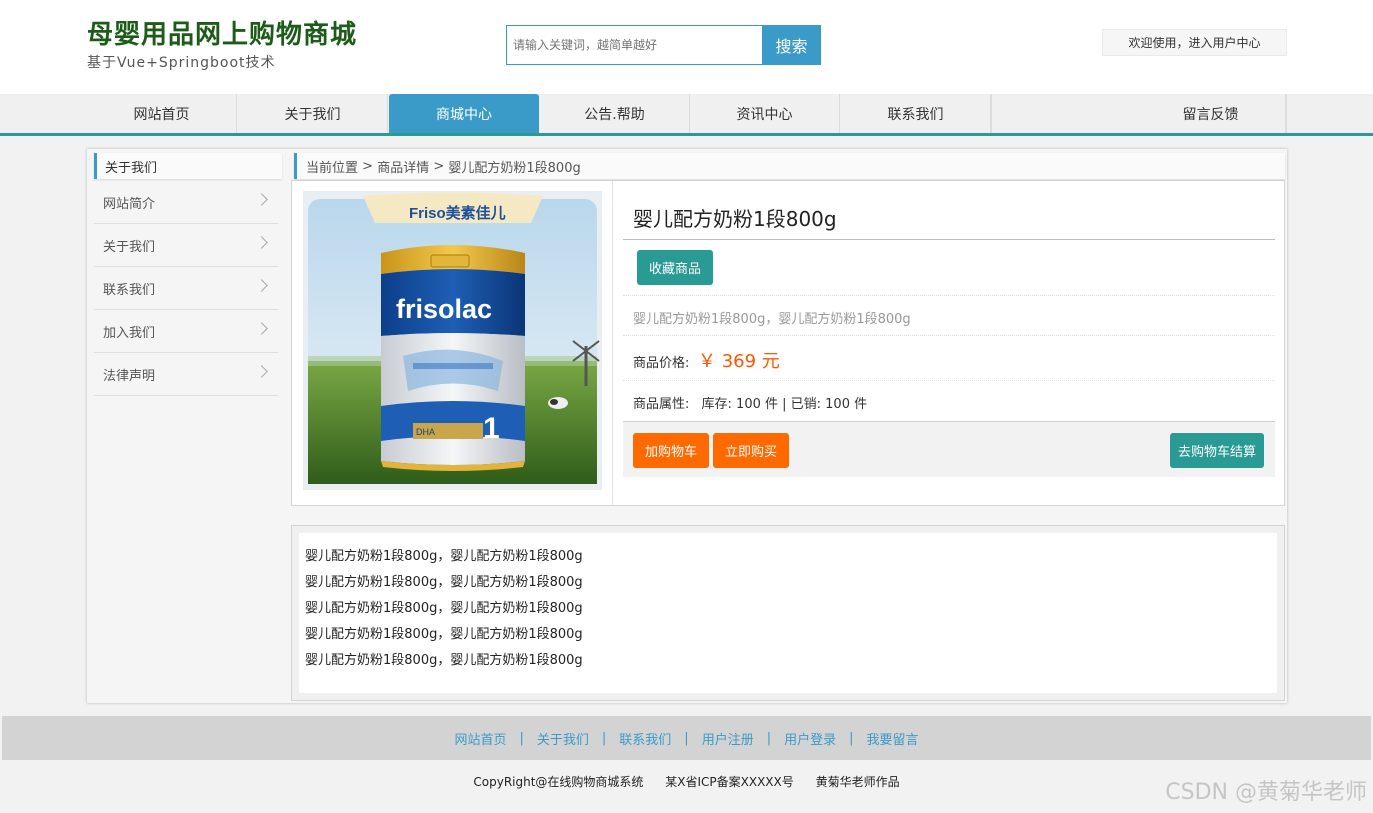 This screenshot has width=1373, height=813. What do you see at coordinates (1266, 792) in the screenshot?
I see `watermark: CSDN @黄菊华老师` at bounding box center [1266, 792].